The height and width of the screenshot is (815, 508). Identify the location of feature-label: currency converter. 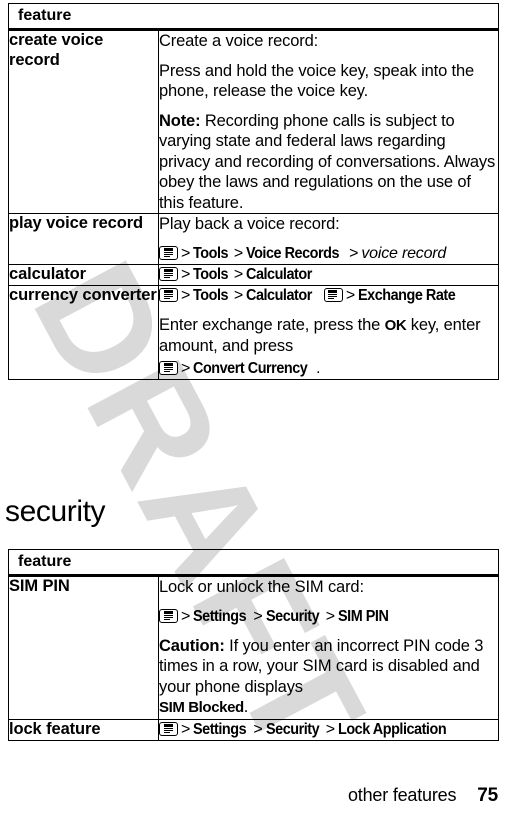
(83, 294).